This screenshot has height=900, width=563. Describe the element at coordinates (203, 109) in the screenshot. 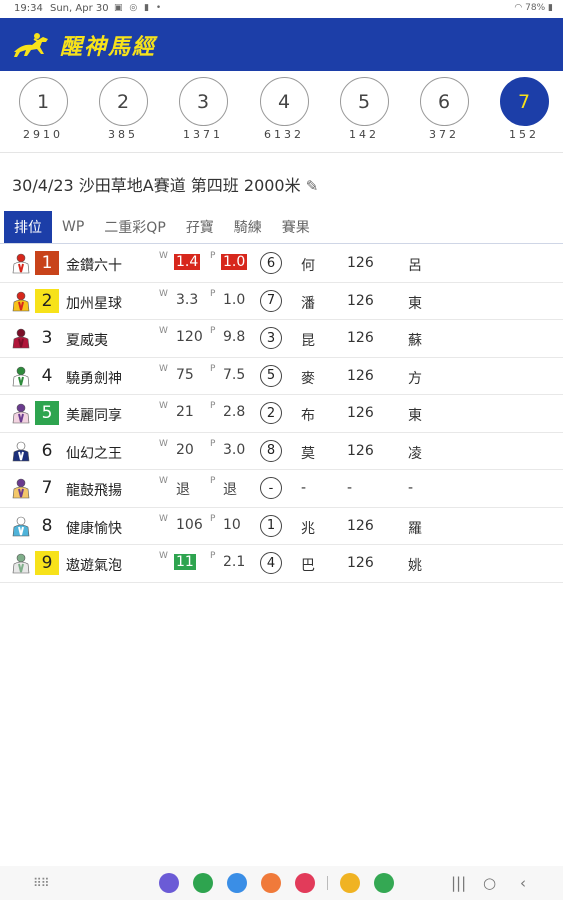

I see `race-3: 3 1371` at that location.